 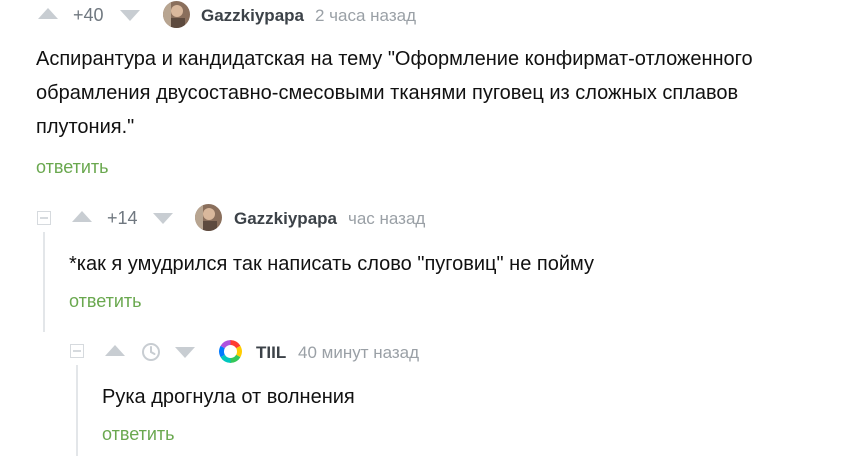 I want to click on clock-icon, so click(x=151, y=354).